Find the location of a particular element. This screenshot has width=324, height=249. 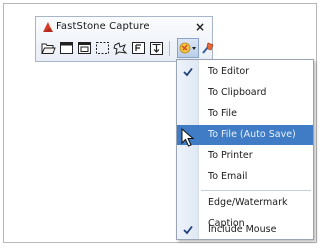

menu-item-to-file: To File is located at coordinates (245, 114).